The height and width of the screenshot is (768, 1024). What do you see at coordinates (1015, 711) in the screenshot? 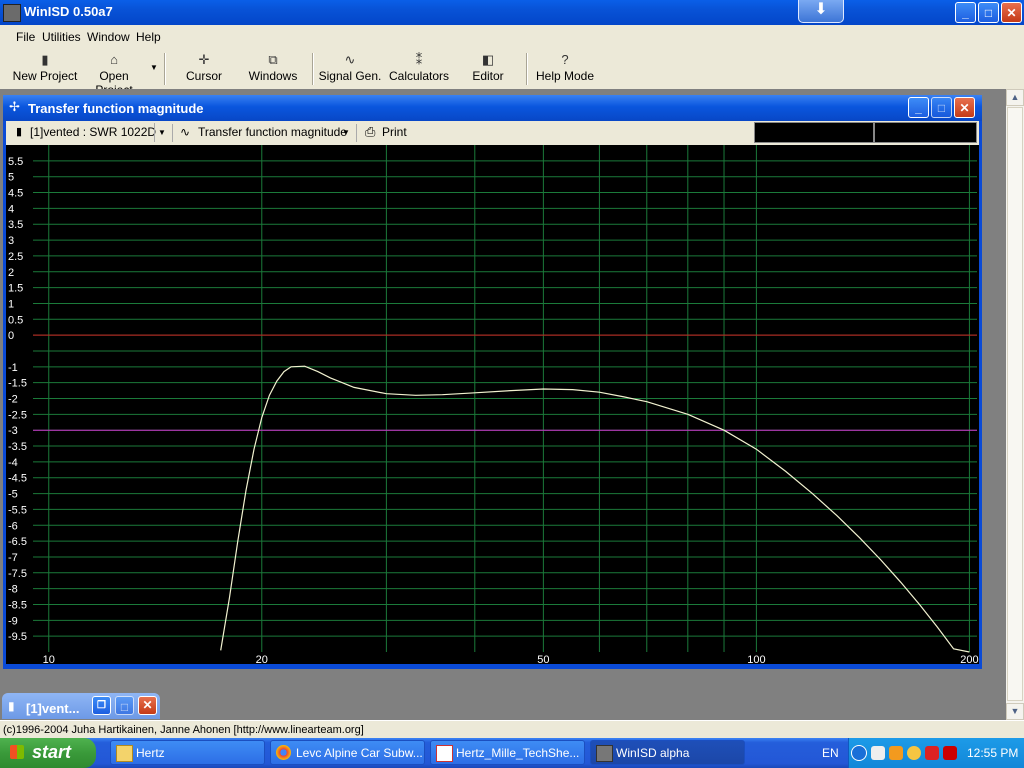
I see `scroll-down-icon: ▼` at bounding box center [1015, 711].